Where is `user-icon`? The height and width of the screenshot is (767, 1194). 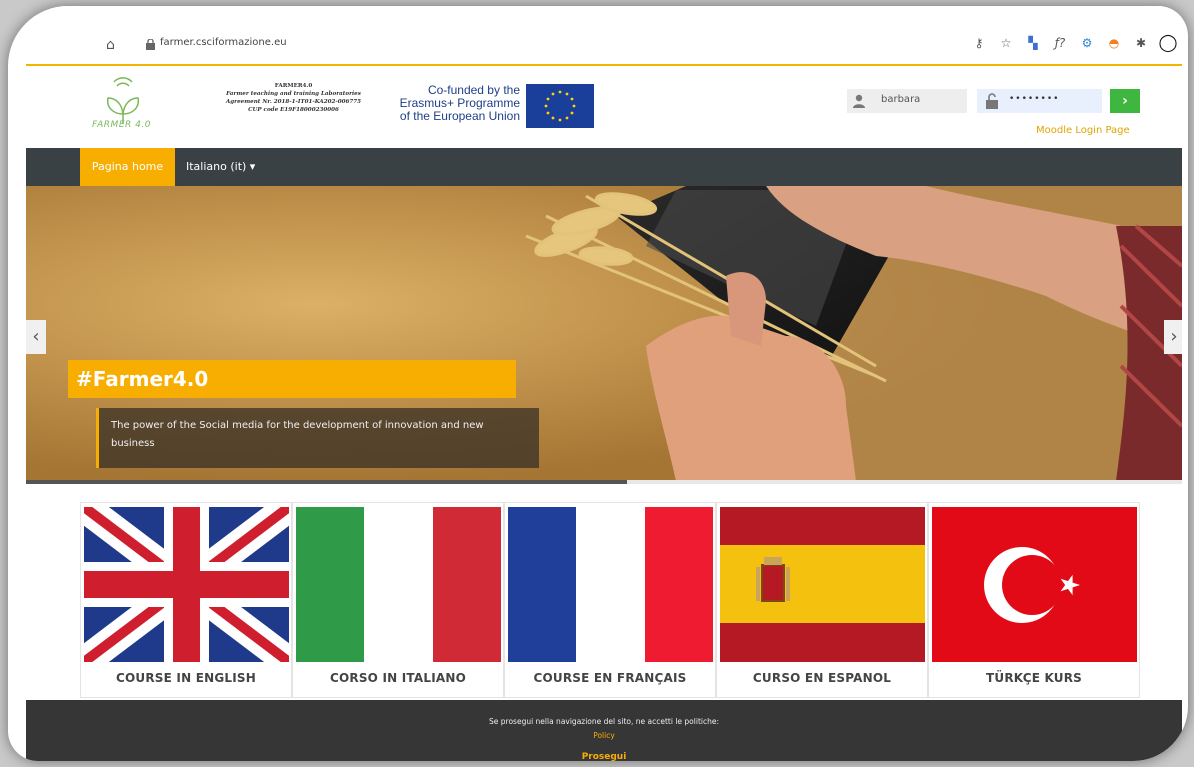
user-icon is located at coordinates (859, 101).